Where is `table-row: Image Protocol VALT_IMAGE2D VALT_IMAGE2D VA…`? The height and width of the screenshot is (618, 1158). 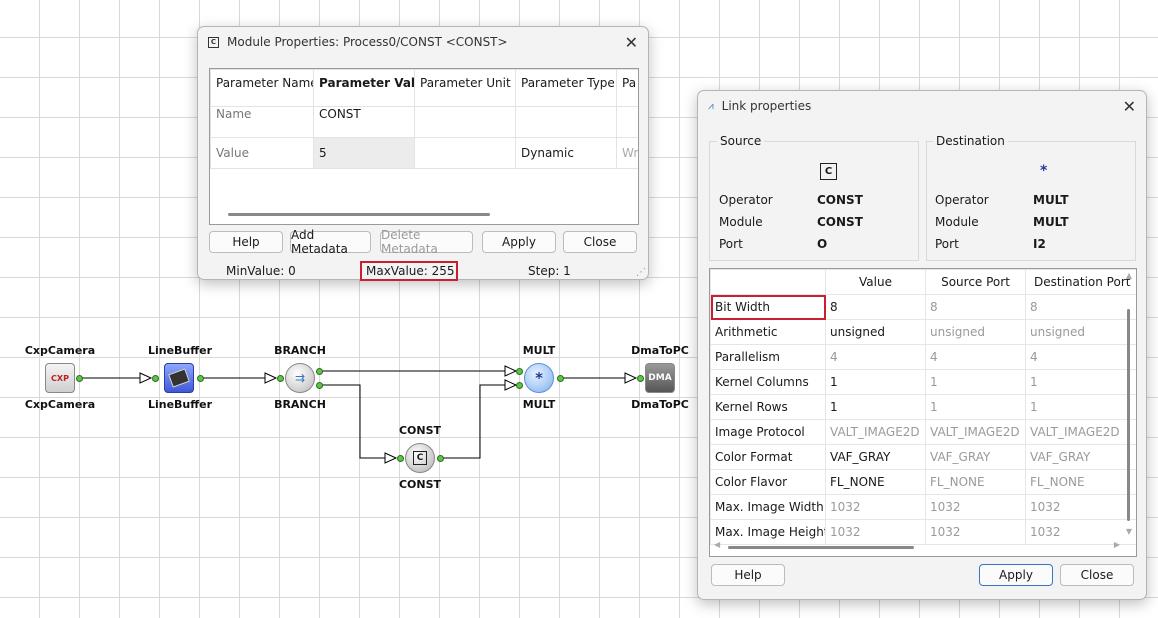
table-row: Image Protocol VALT_IMAGE2D VALT_IMAGE2D VA… is located at coordinates (923, 432).